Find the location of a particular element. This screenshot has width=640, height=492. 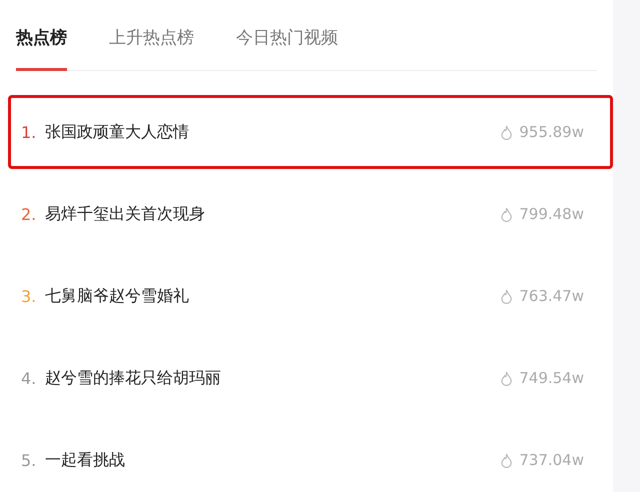

item-title: 张国政顽童大人恋情 is located at coordinates (117, 132).